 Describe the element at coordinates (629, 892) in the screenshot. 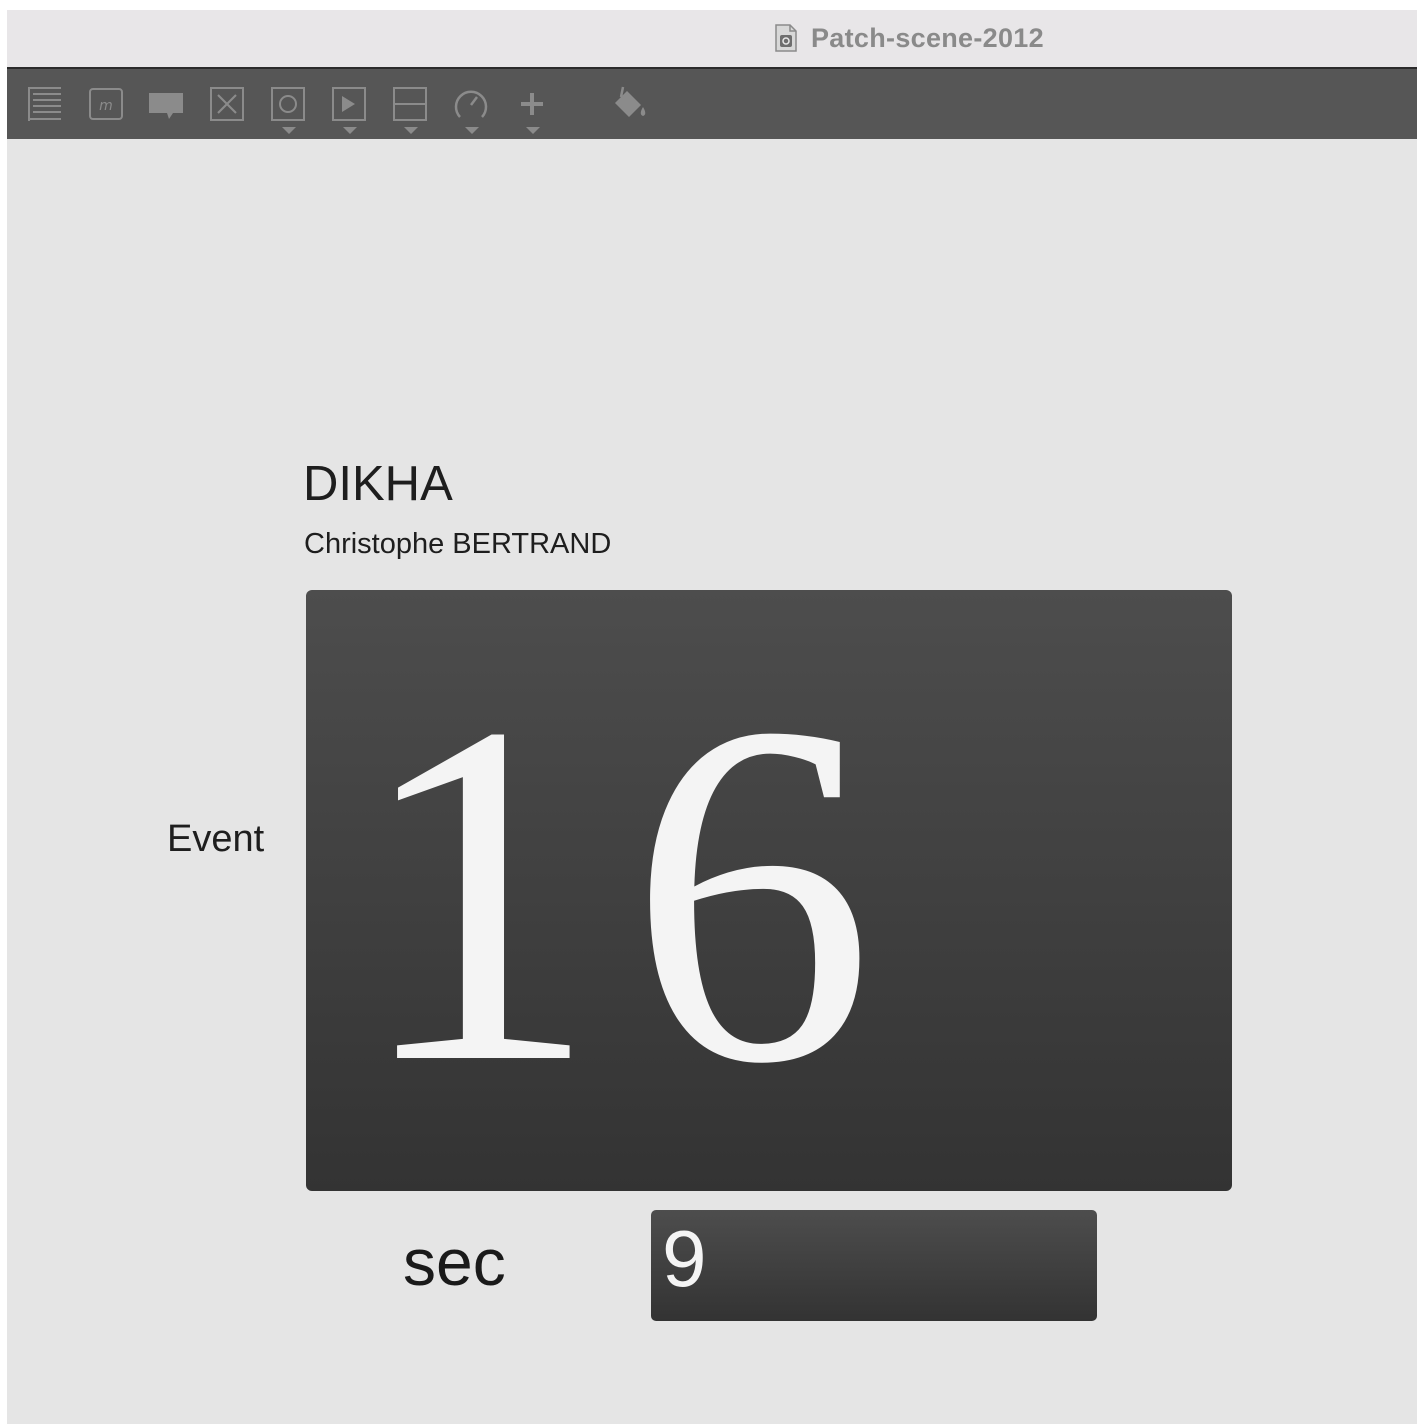

I see `event-number: 16` at that location.